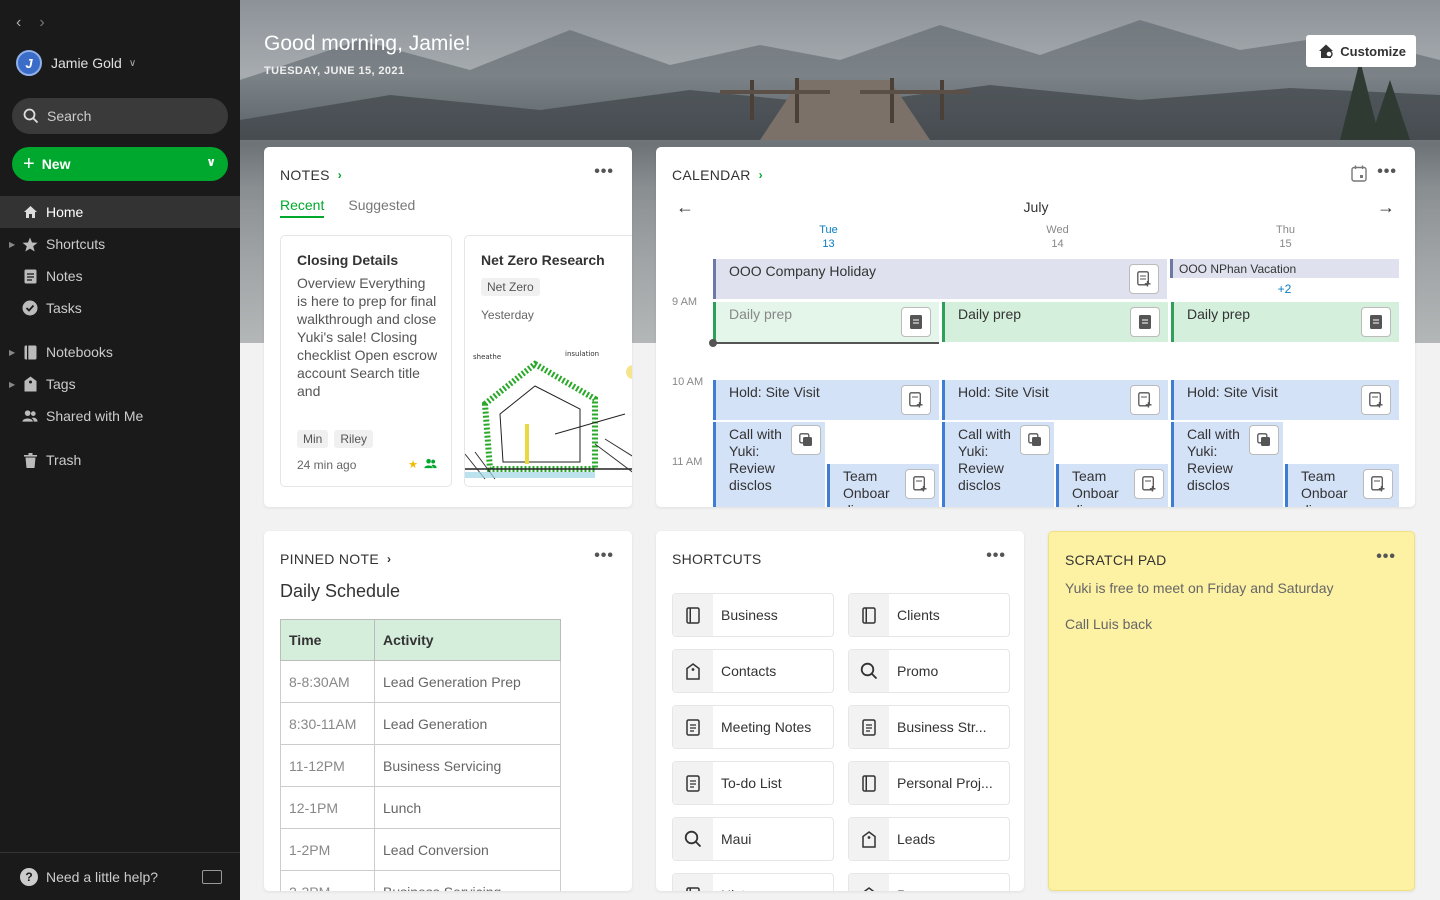 This screenshot has width=1440, height=900. Describe the element at coordinates (753, 783) in the screenshot. I see `shortcut-item: To-do List` at that location.